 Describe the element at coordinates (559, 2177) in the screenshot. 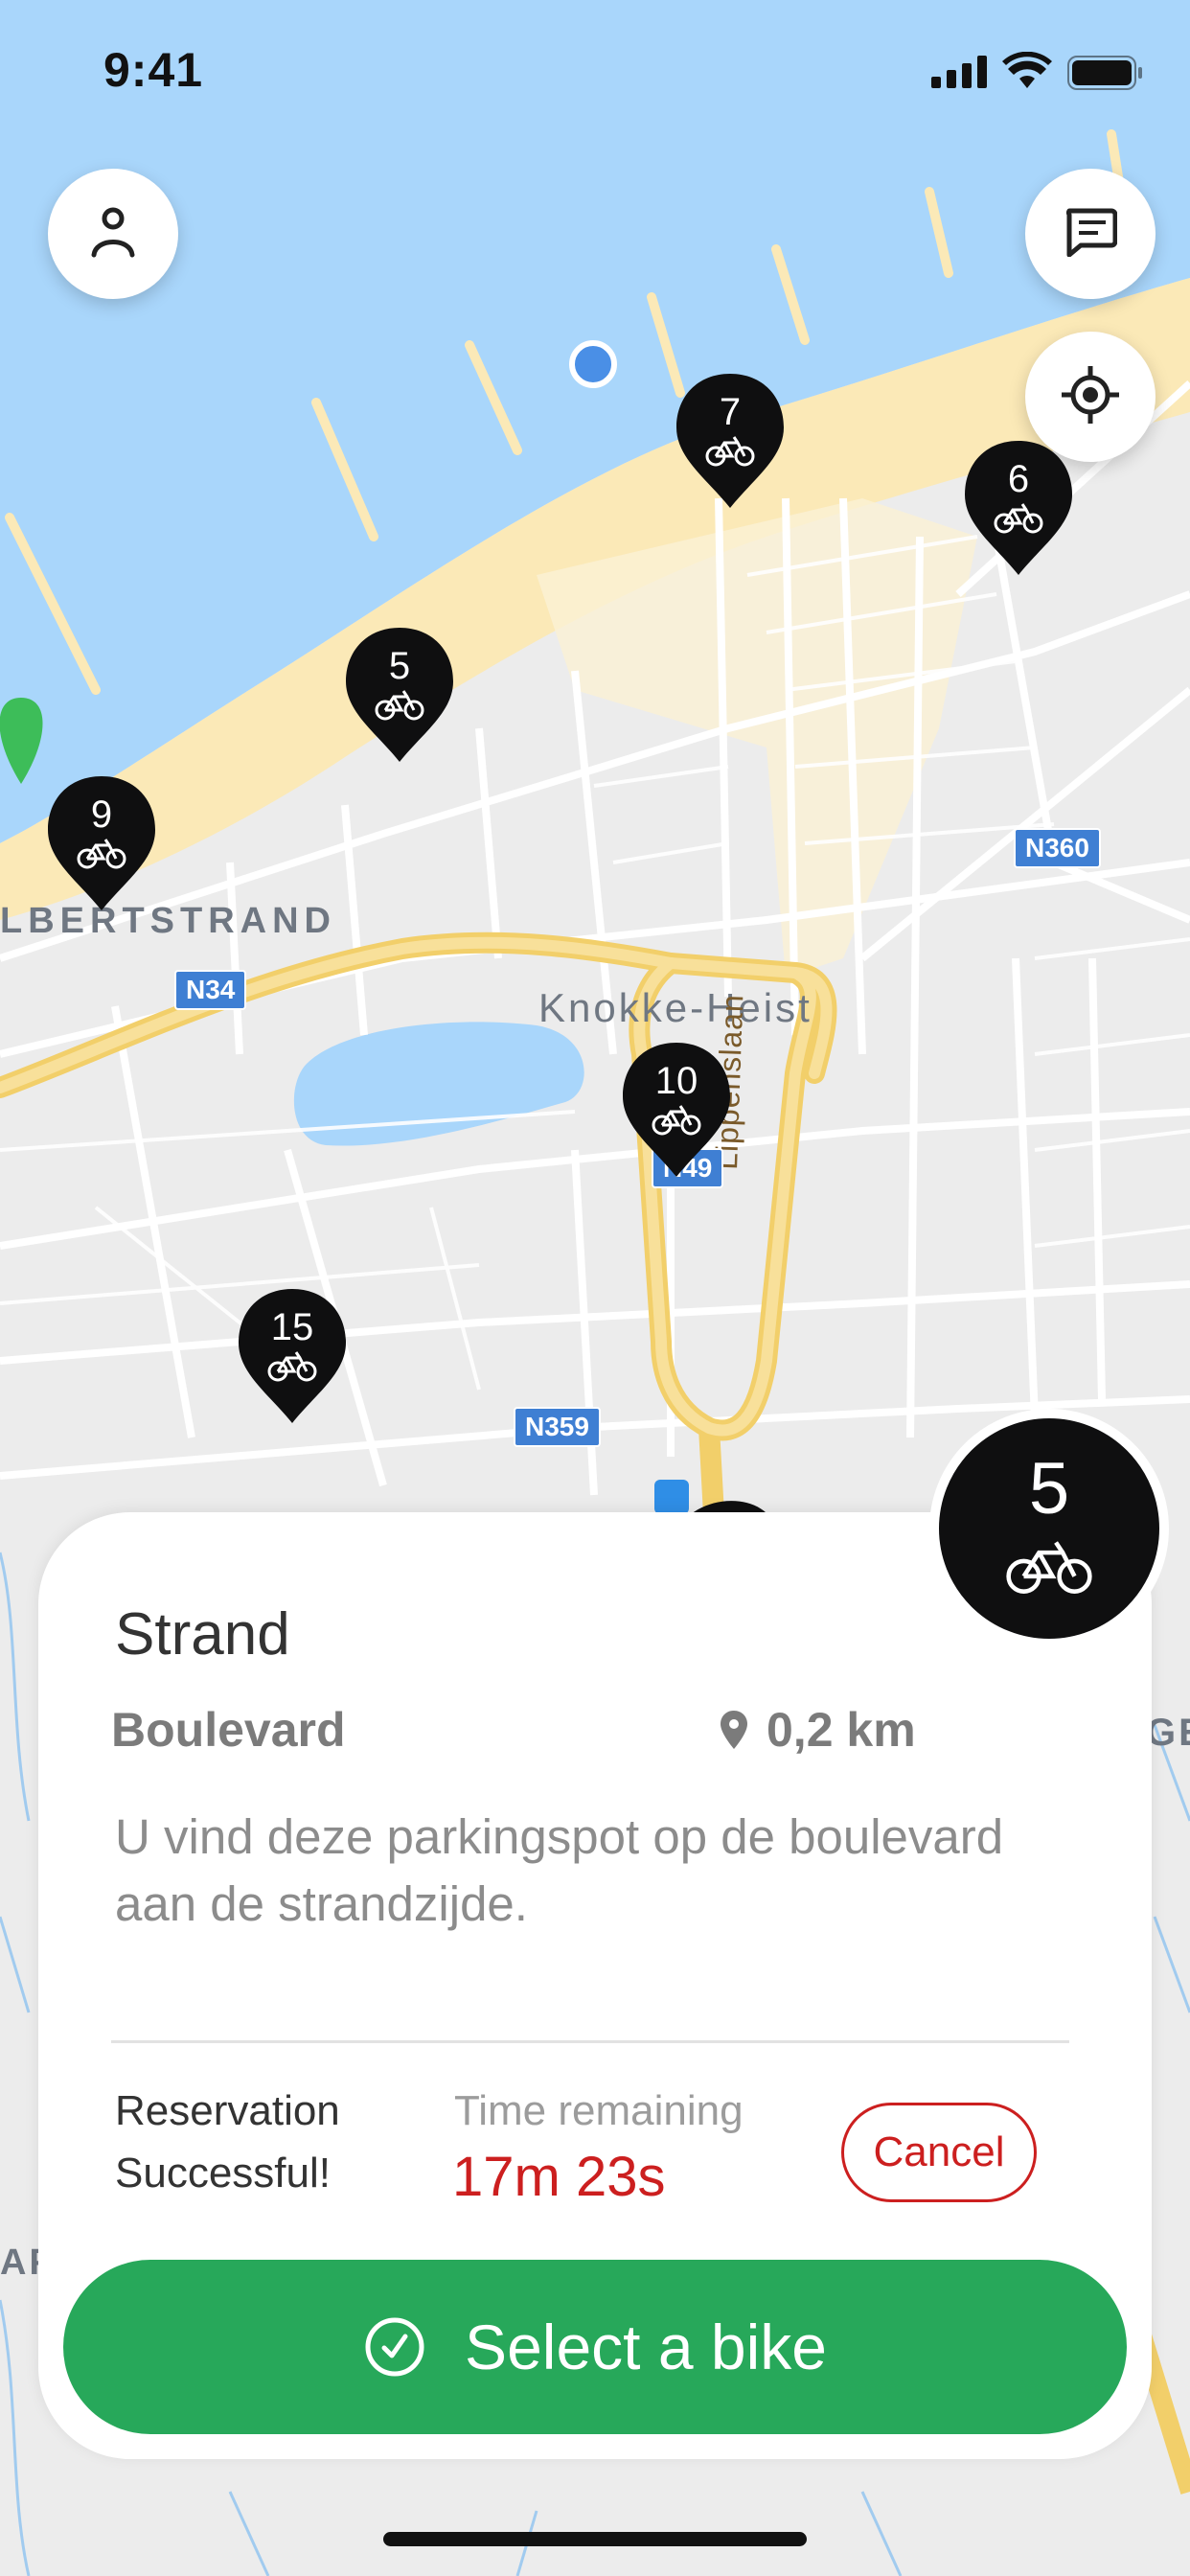

I see `time-remaining-value: 17m 23s` at that location.